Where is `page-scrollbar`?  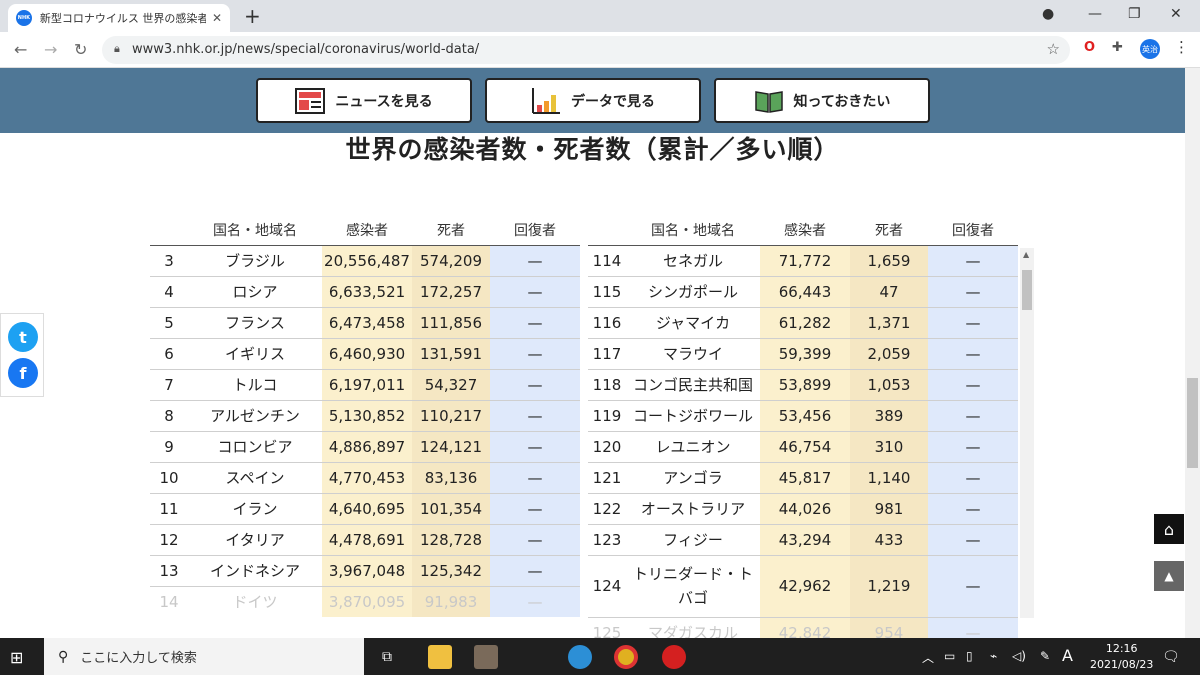
page-scrollbar is located at coordinates (1192, 353).